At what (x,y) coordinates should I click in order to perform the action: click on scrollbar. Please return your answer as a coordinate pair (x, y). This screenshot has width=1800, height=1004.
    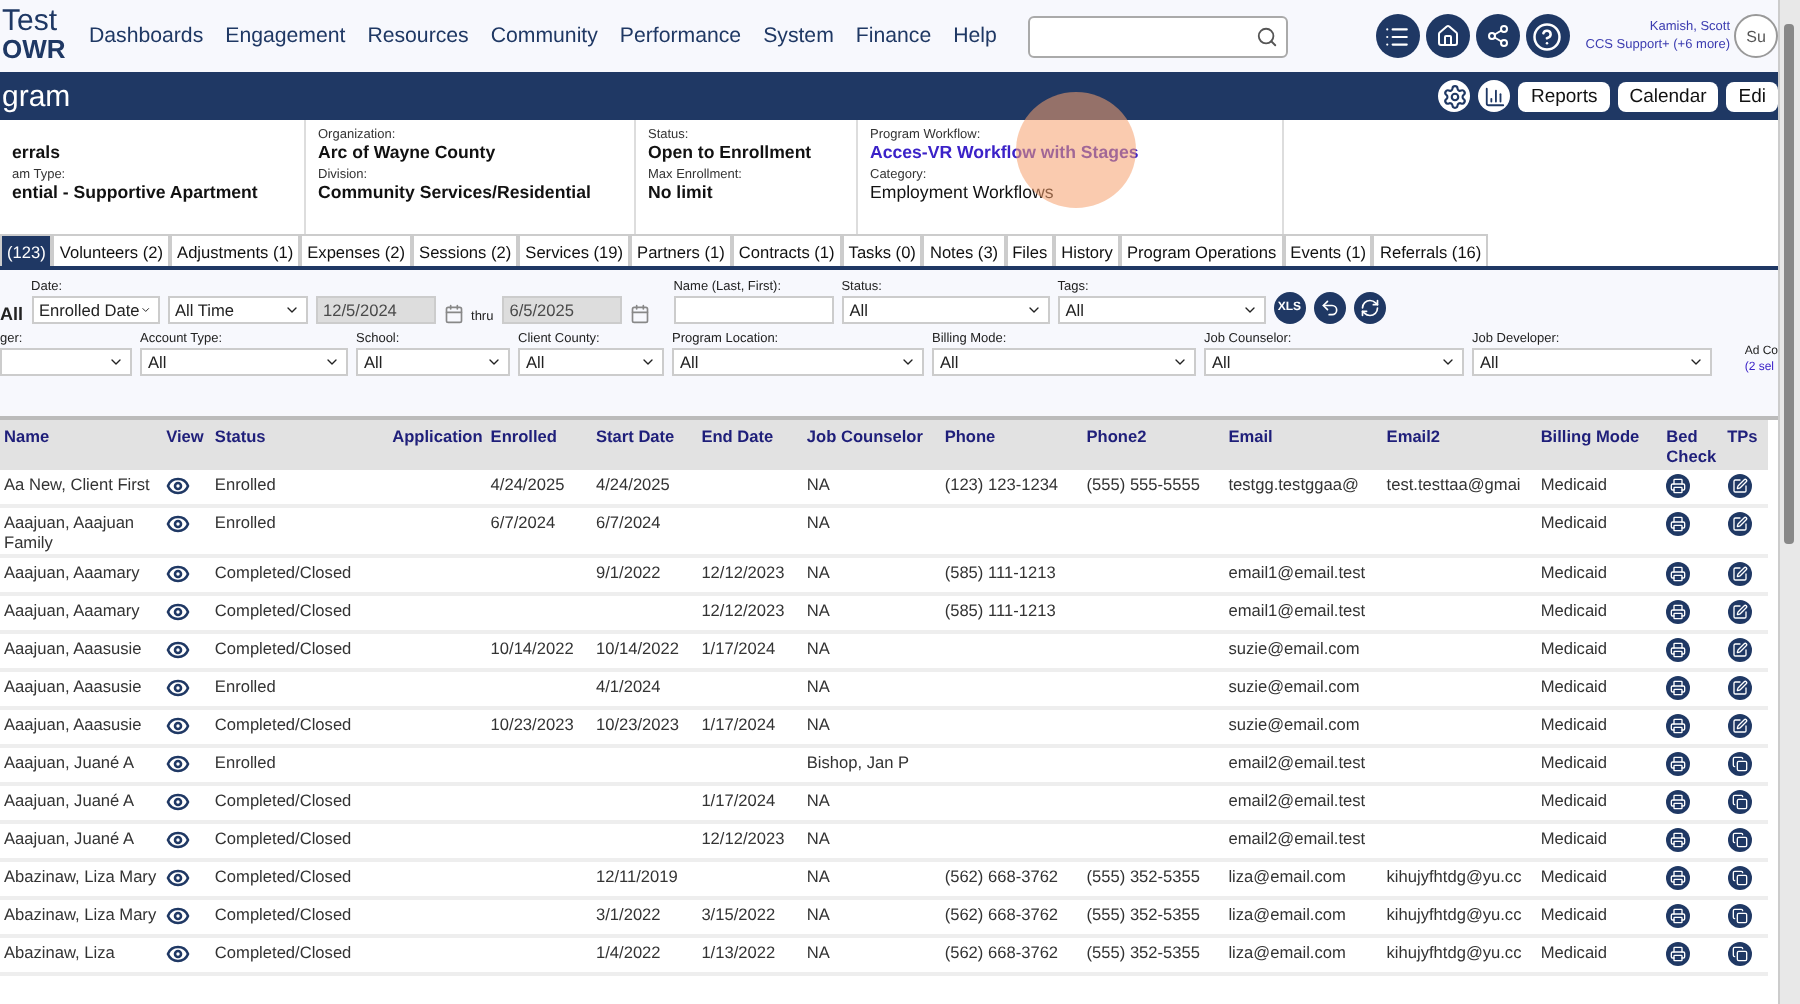
    Looking at the image, I should click on (1789, 502).